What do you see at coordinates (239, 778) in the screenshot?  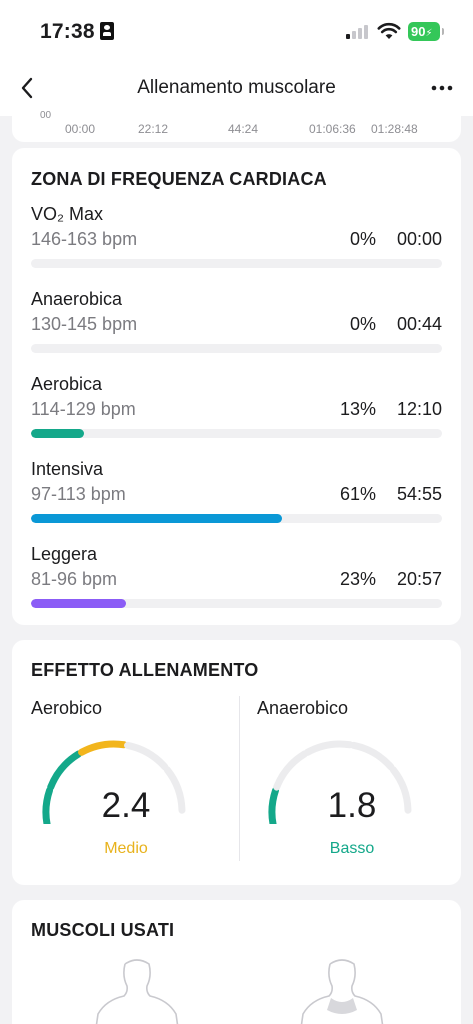 I see `divider` at bounding box center [239, 778].